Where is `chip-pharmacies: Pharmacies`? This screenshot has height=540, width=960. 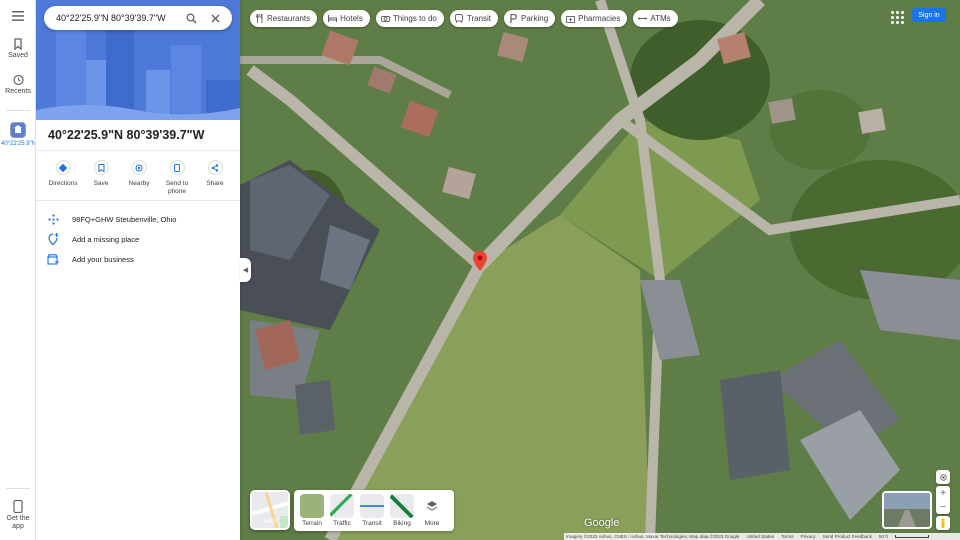 chip-pharmacies: Pharmacies is located at coordinates (594, 18).